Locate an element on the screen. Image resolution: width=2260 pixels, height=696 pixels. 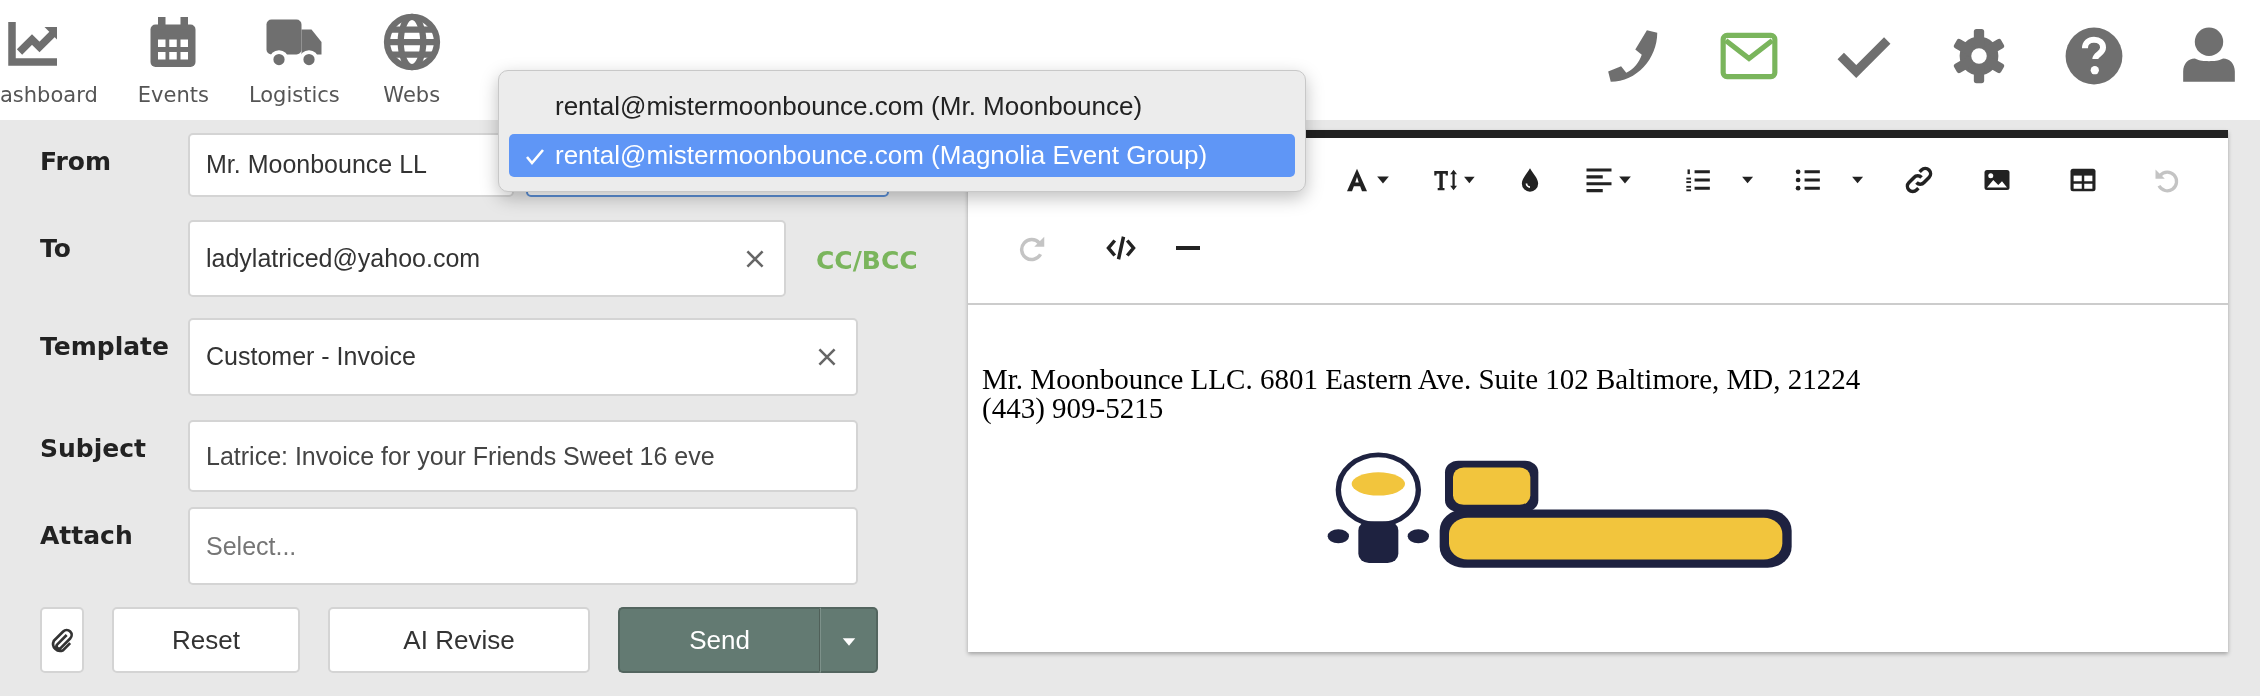
send-button: Send is located at coordinates (719, 640).